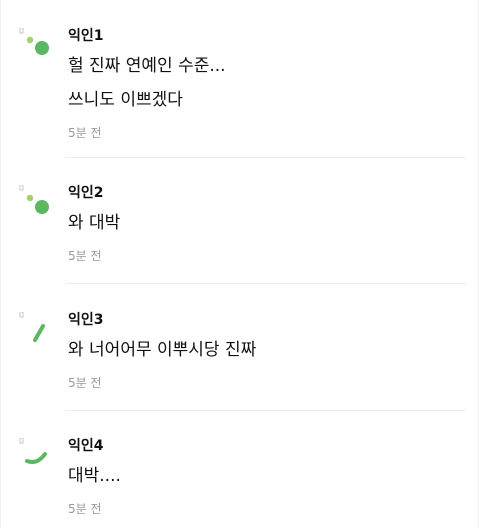 The width and height of the screenshot is (479, 528). Describe the element at coordinates (267, 320) in the screenshot. I see `comment-author: 익인3` at that location.